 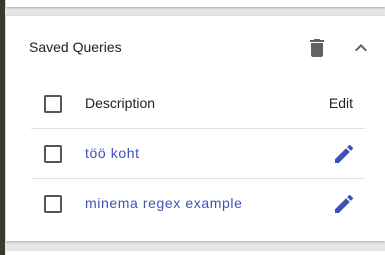 What do you see at coordinates (75, 47) in the screenshot?
I see `panel-title: Saved Queries` at bounding box center [75, 47].